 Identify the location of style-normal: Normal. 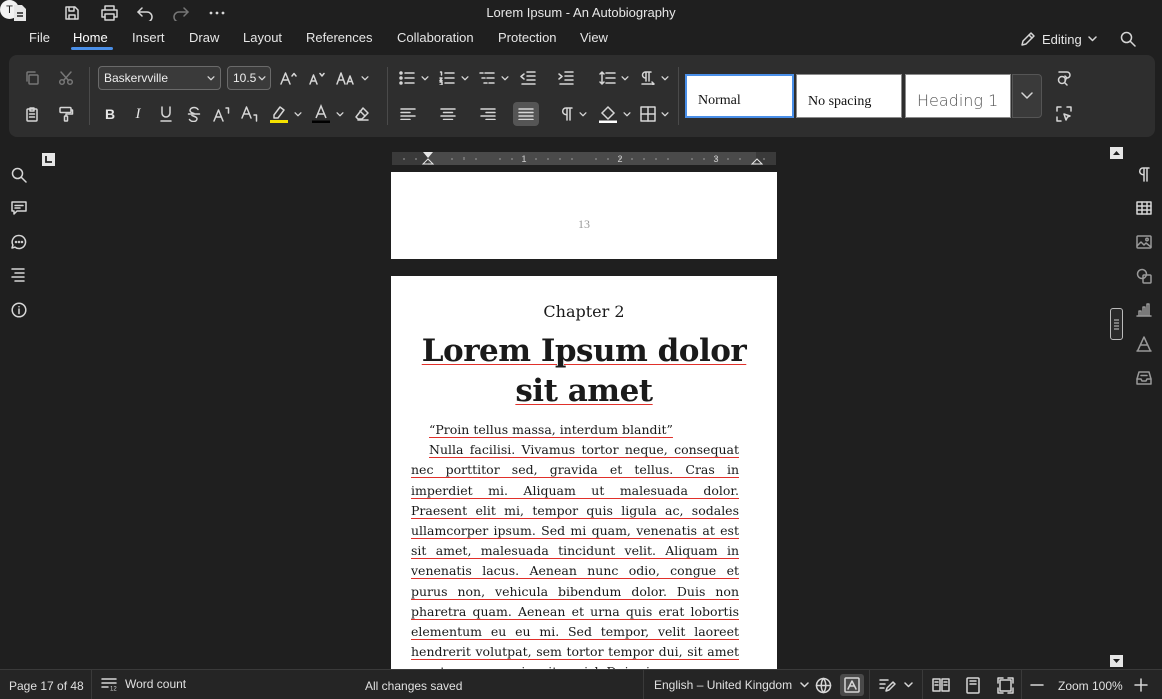
(739, 96).